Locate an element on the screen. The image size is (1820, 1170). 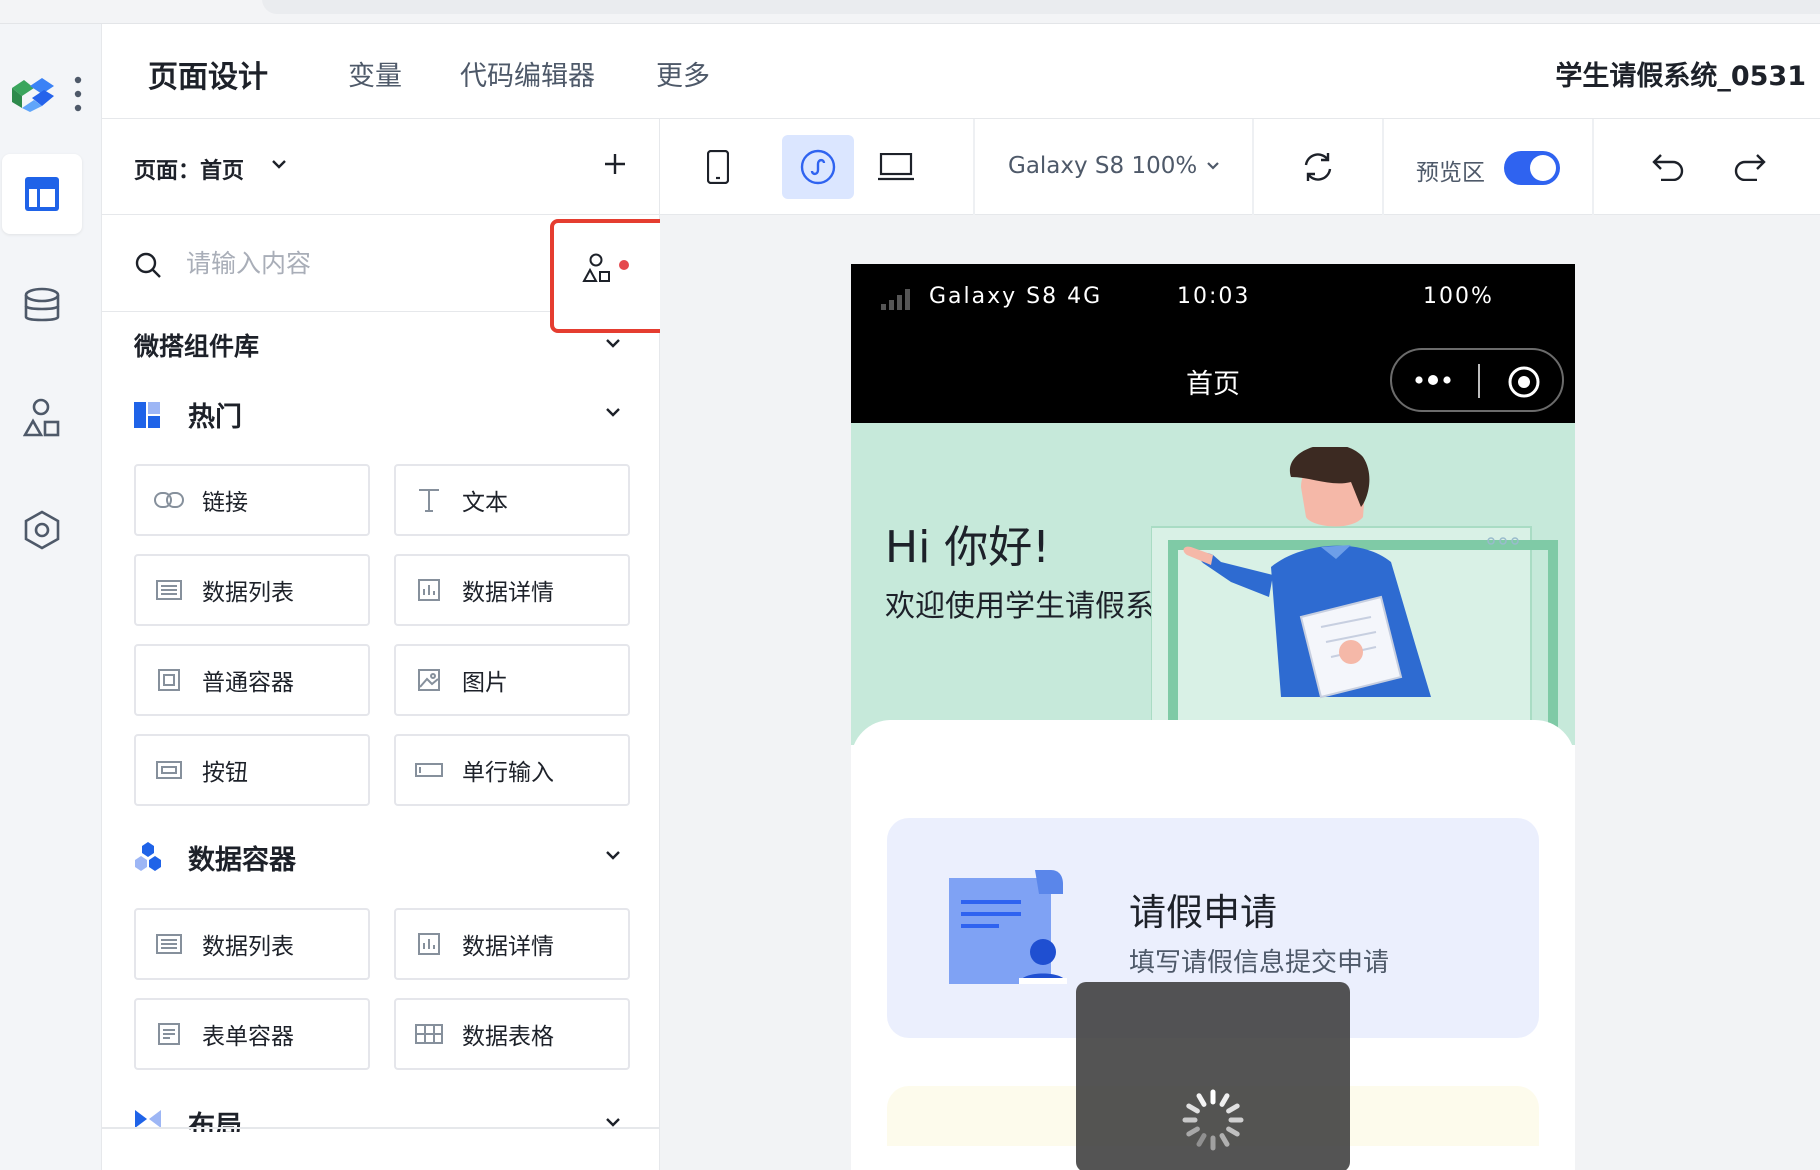
component-form-container: 表单容器 is located at coordinates (252, 1034).